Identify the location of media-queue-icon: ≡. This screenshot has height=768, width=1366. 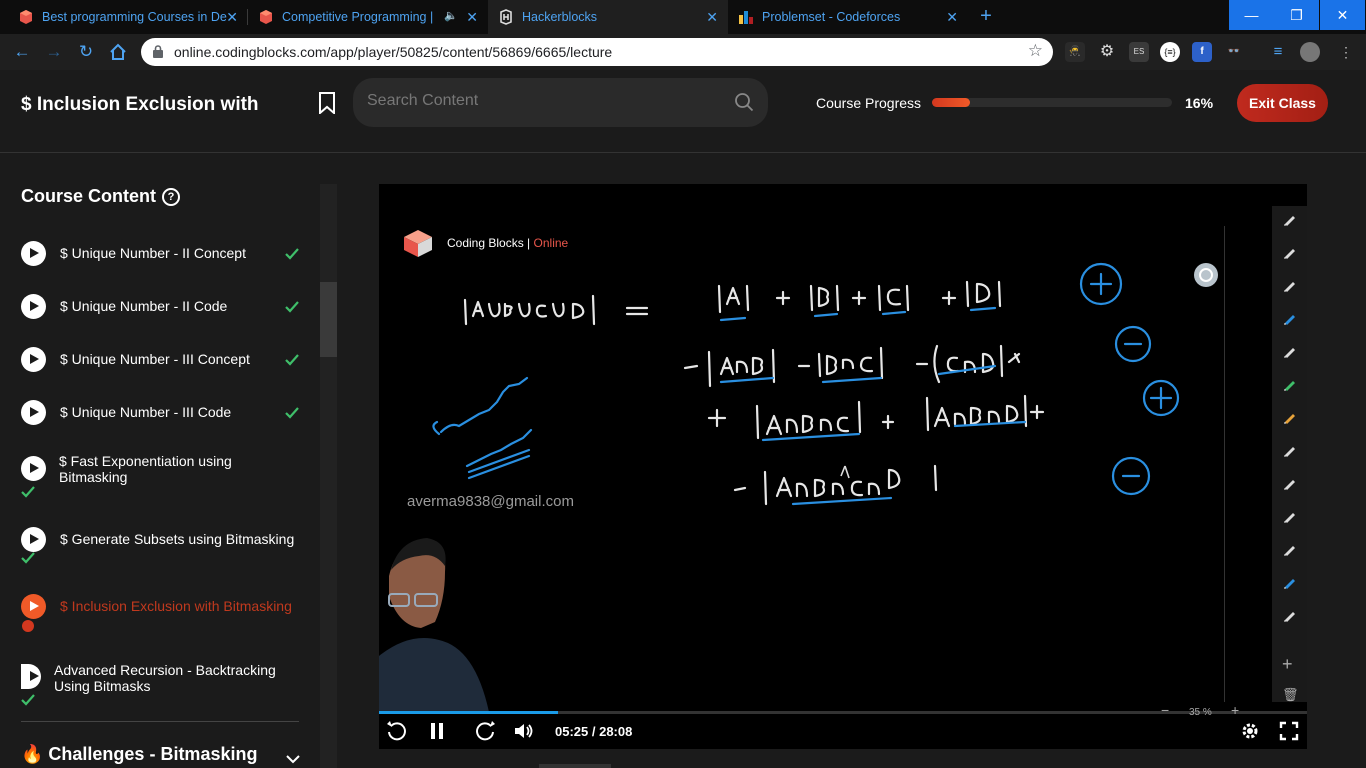
(1278, 52).